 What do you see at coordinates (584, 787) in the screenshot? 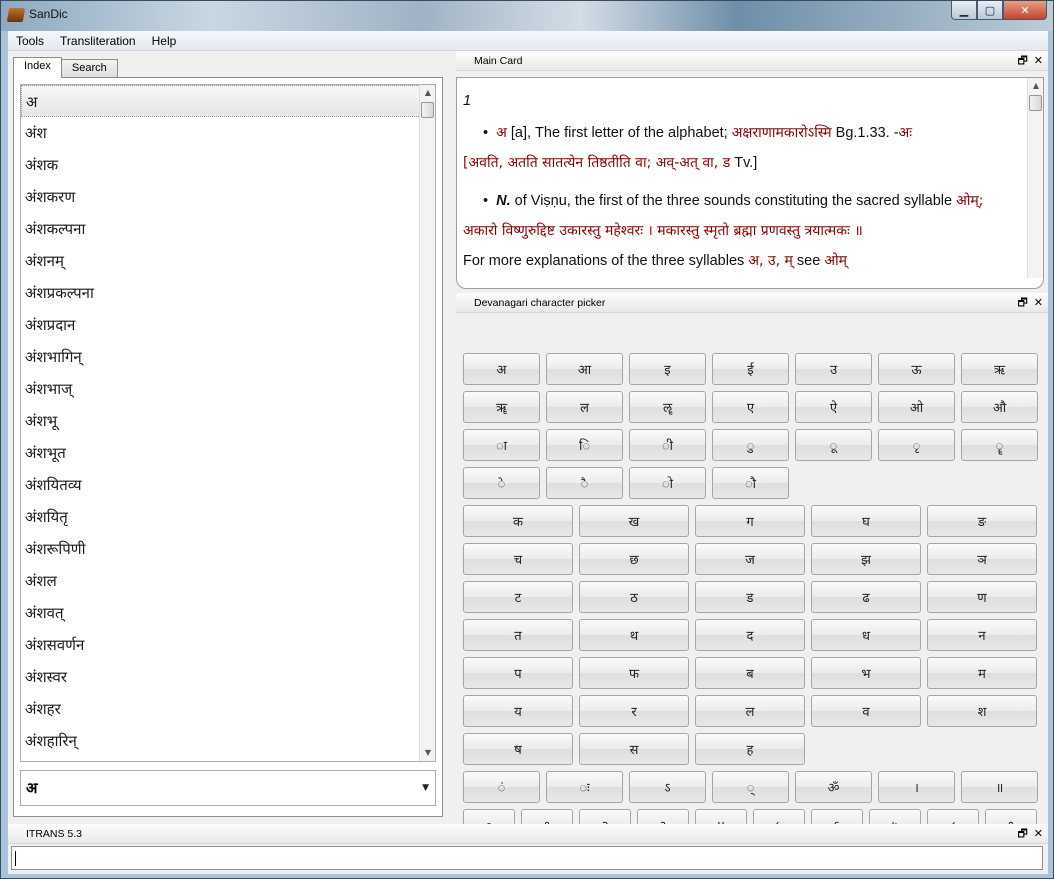
I see `picker-key: ः` at bounding box center [584, 787].